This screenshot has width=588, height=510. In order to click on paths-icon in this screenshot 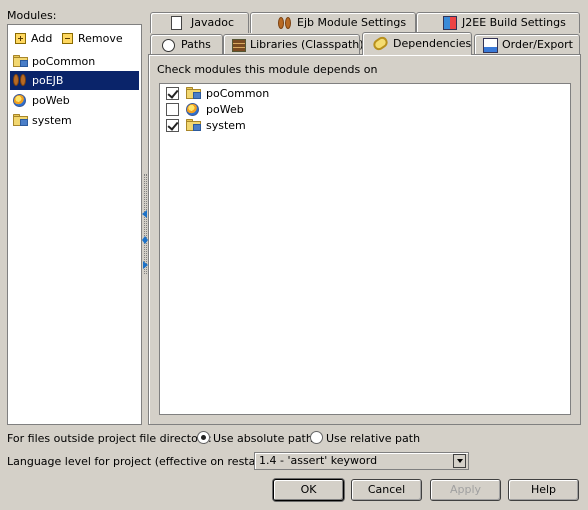, I will do `click(168, 45)`.